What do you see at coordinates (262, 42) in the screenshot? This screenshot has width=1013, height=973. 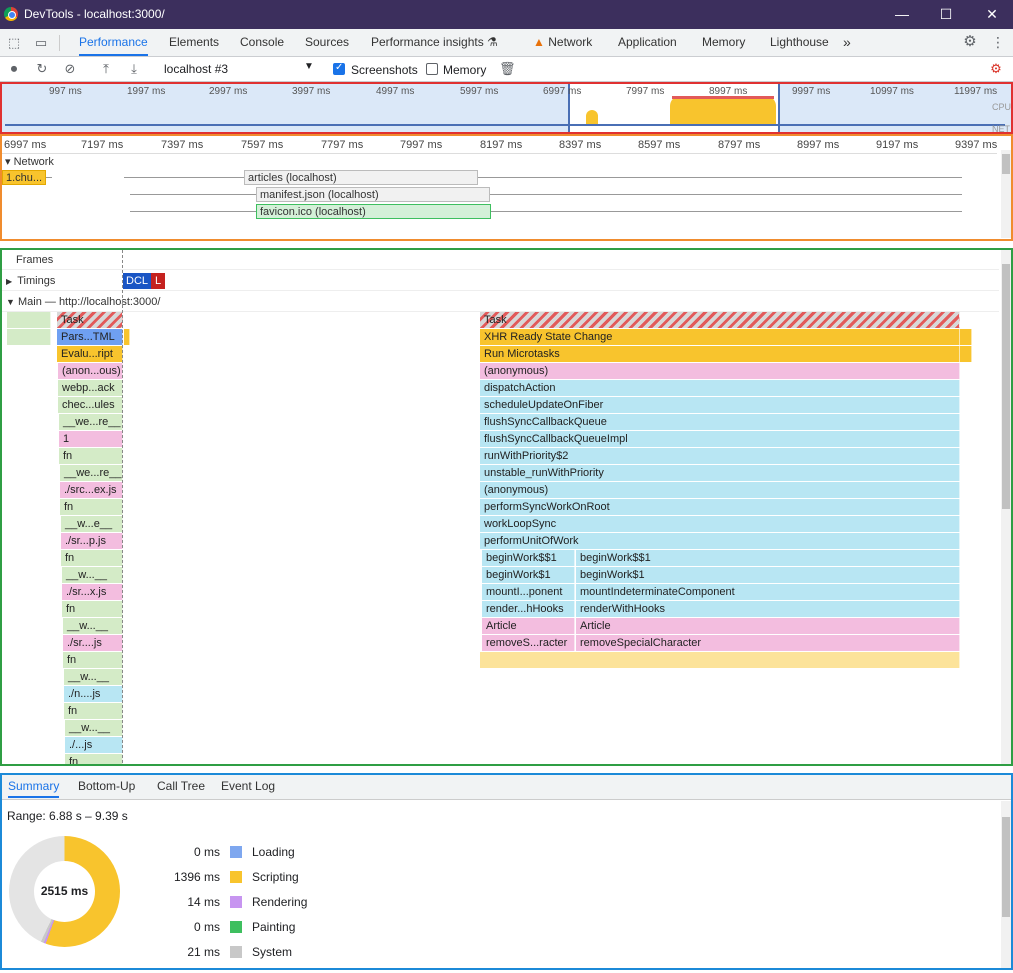 I see `tab-console: Console` at bounding box center [262, 42].